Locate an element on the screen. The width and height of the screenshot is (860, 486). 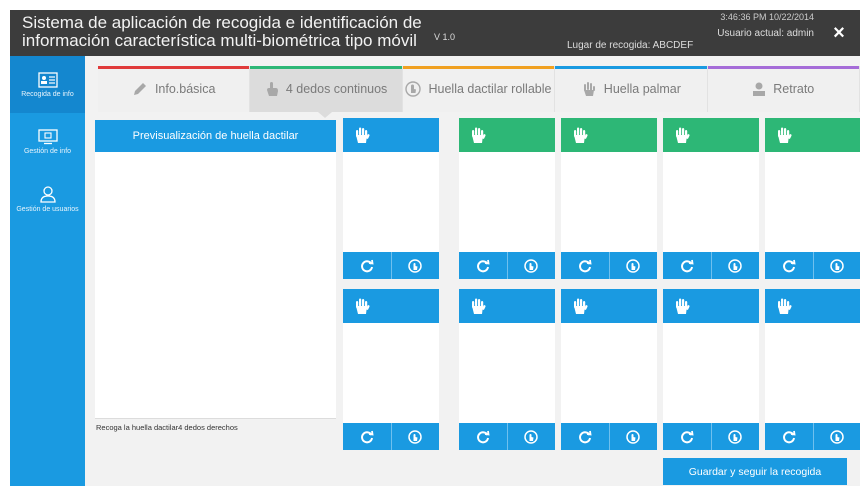
tab-label: 4 dedos continuos is located at coordinates (336, 89).